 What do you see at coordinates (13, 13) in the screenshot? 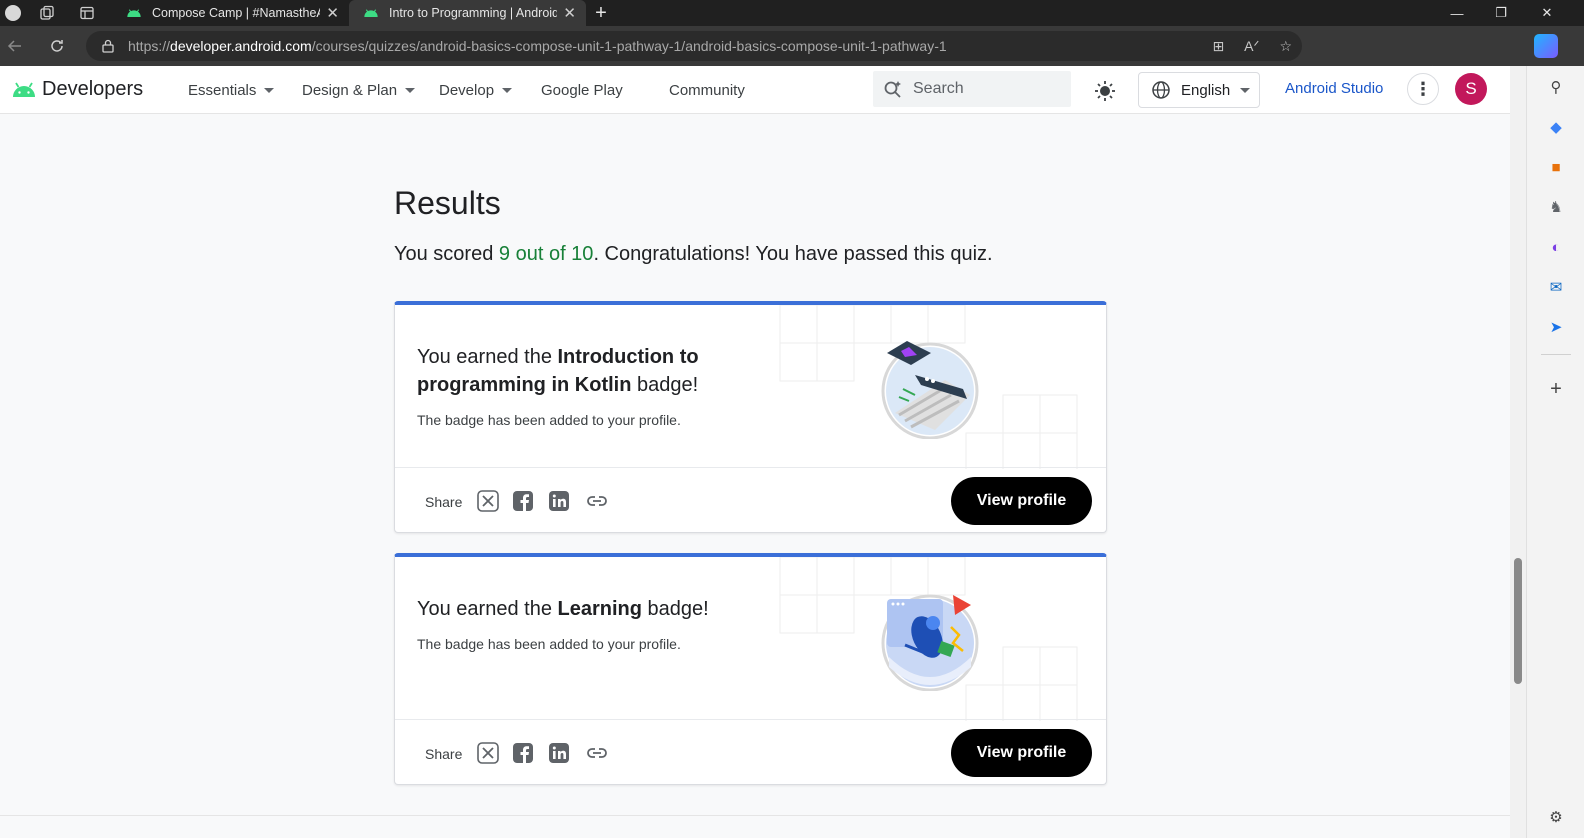
I see `profile-icon` at bounding box center [13, 13].